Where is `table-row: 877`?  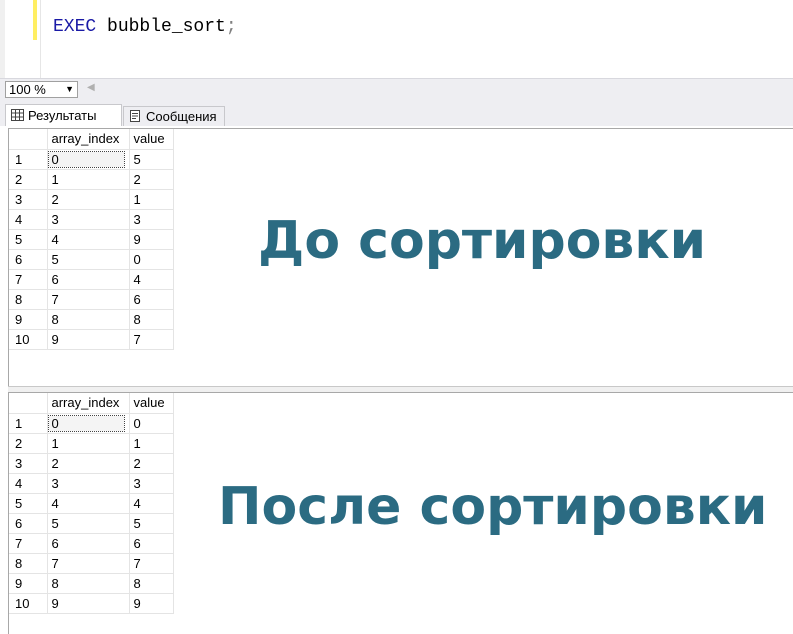 table-row: 877 is located at coordinates (91, 563).